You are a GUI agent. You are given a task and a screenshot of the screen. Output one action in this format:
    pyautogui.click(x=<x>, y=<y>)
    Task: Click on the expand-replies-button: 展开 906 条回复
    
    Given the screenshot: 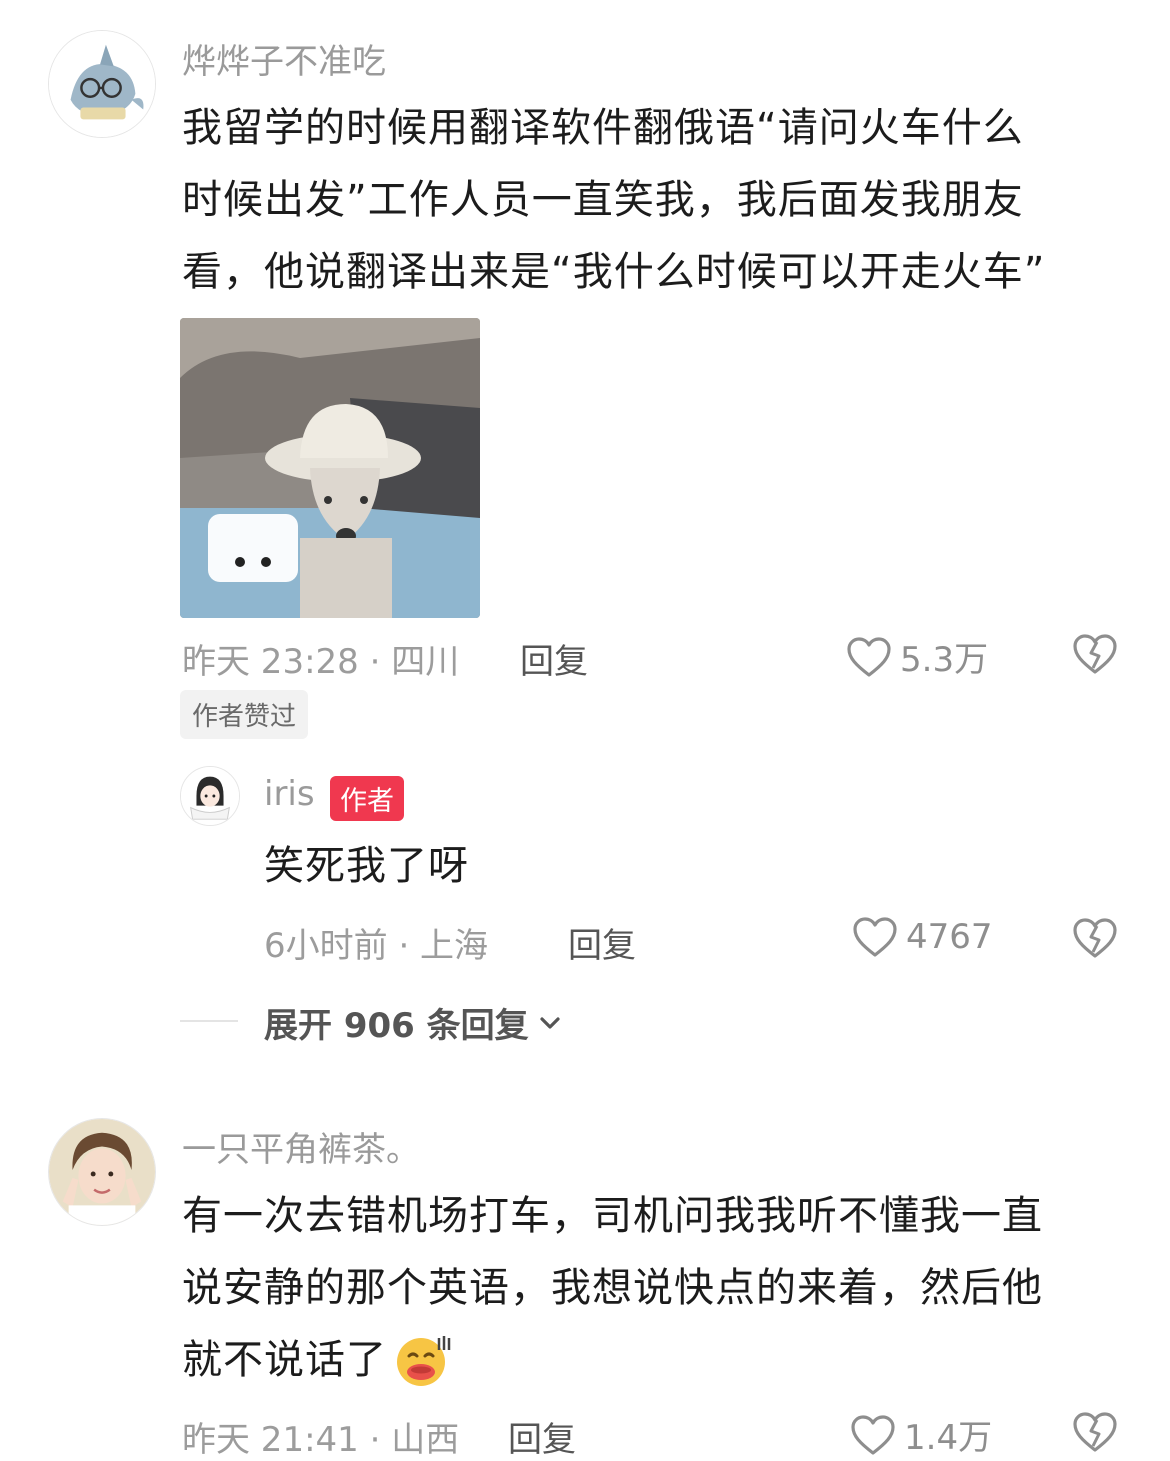 What is the action you would take?
    pyautogui.click(x=413, y=1022)
    